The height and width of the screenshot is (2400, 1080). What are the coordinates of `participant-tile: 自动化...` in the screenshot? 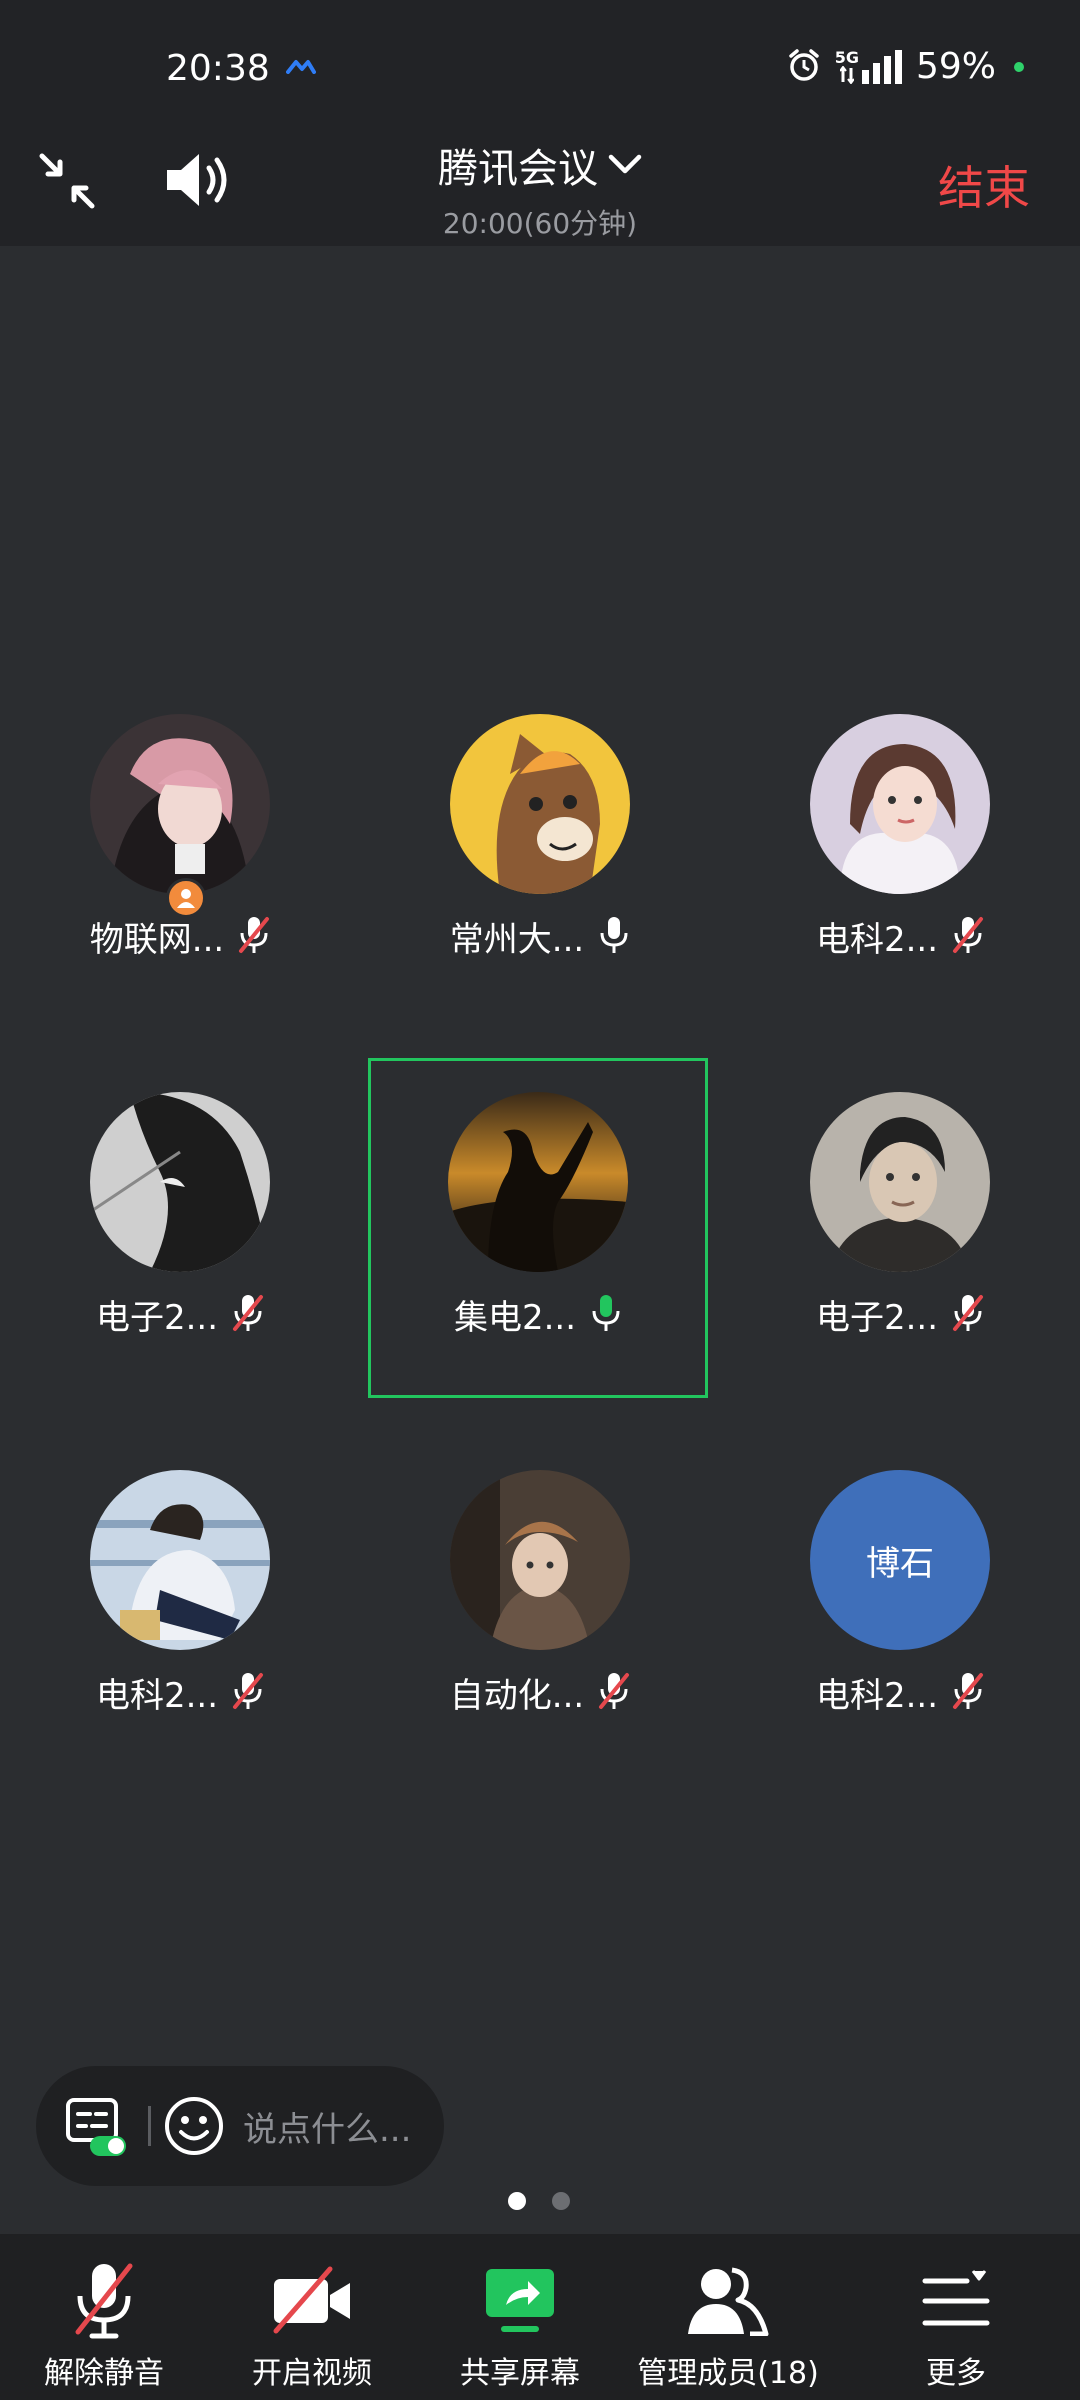 It's located at (540, 1606).